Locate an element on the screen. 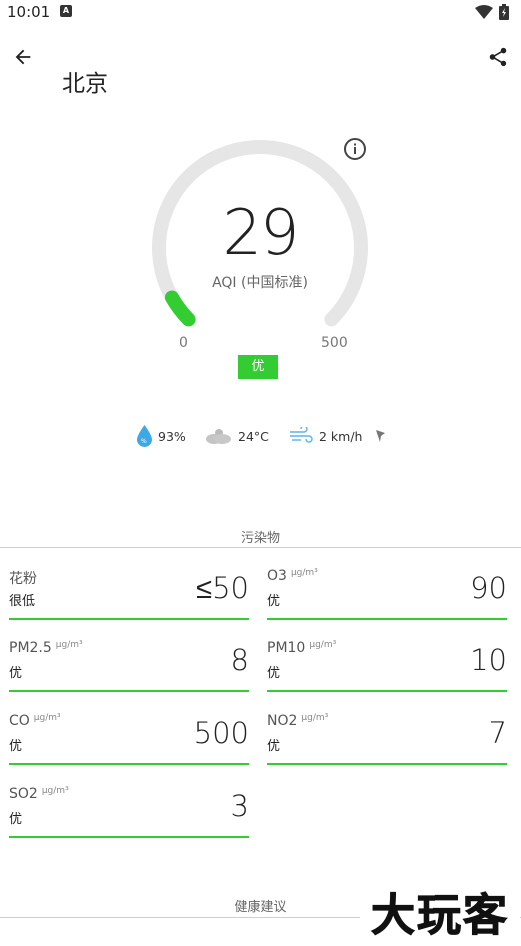 The width and height of the screenshot is (521, 946). wifi-icon is located at coordinates (484, 12).